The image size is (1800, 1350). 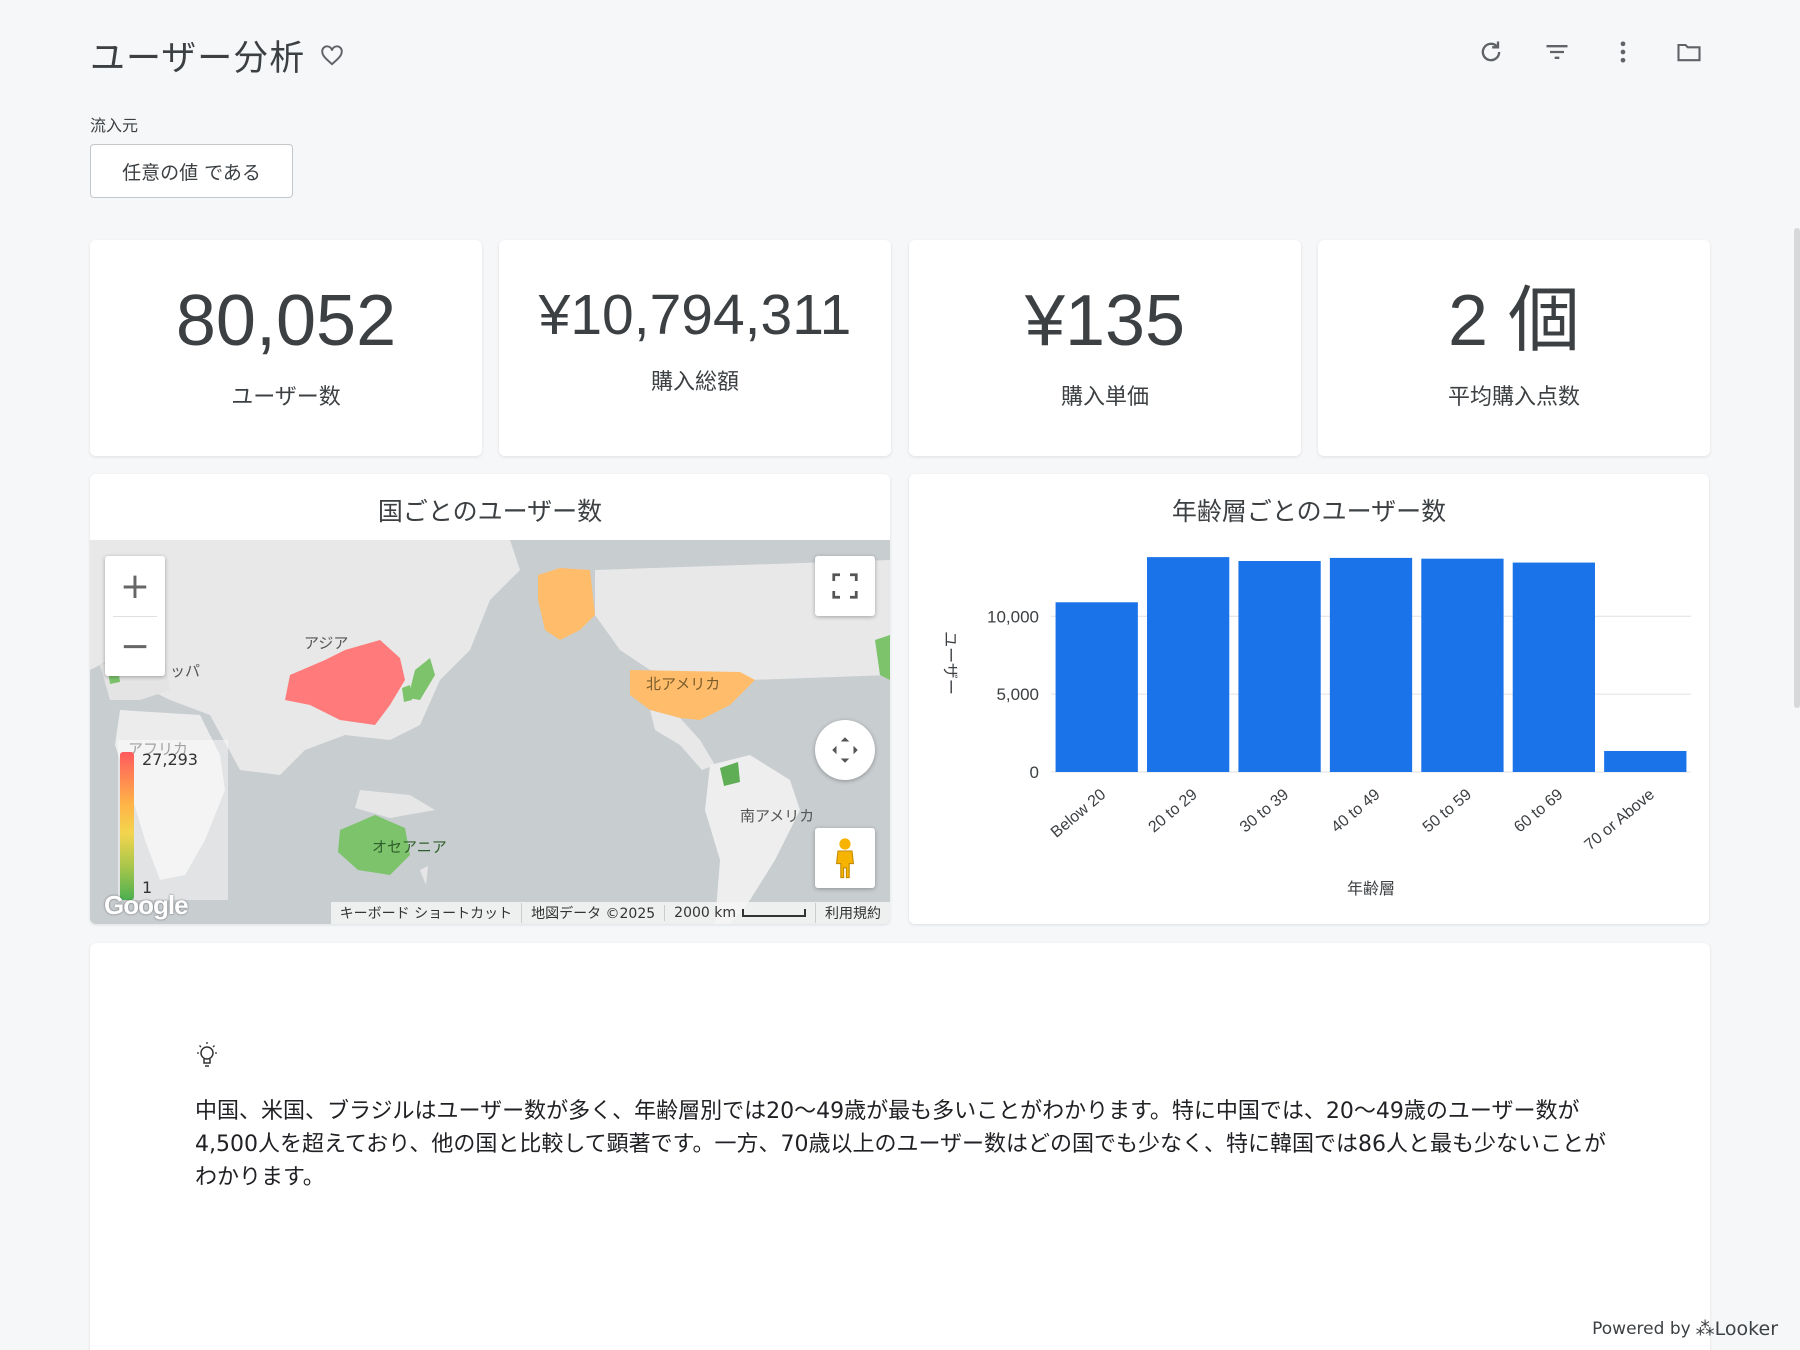 I want to click on map-pan-button, so click(x=845, y=750).